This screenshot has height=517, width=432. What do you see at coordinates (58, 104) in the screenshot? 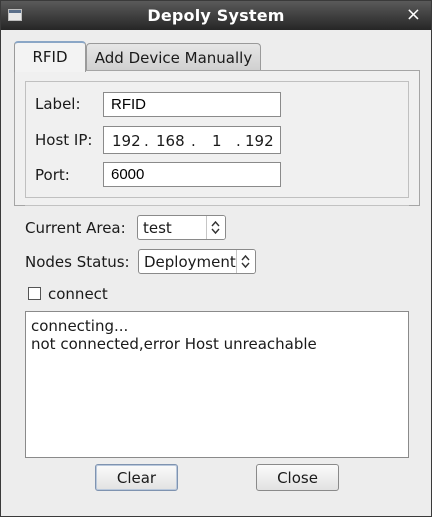
I see `label-caption: Label:` at bounding box center [58, 104].